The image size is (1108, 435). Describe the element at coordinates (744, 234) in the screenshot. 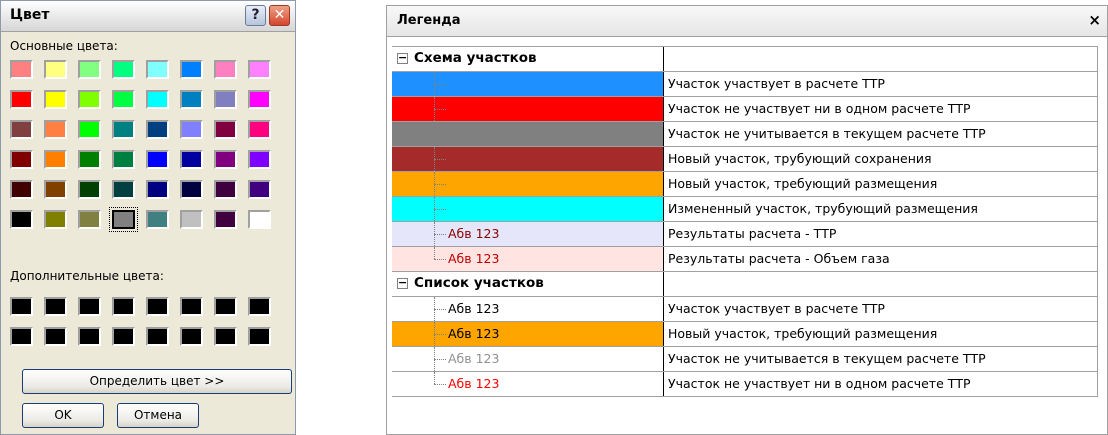

I see `legend-item-row: Абв 123 Результаты расчета - ТТР` at that location.